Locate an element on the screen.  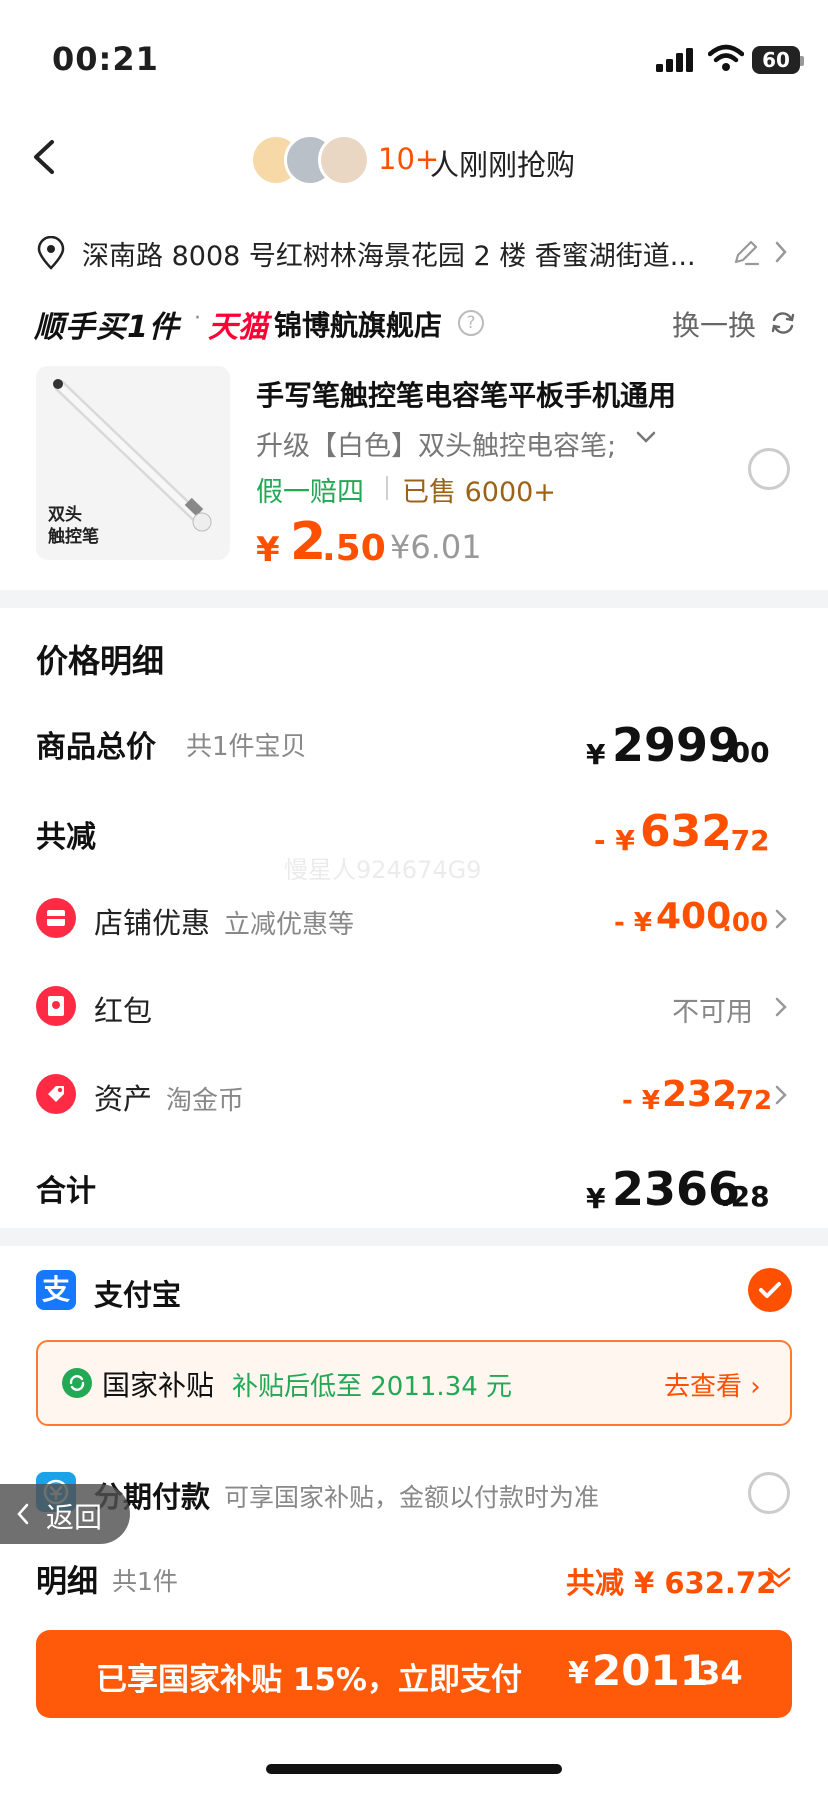
status-time: 00:21 is located at coordinates (105, 59).